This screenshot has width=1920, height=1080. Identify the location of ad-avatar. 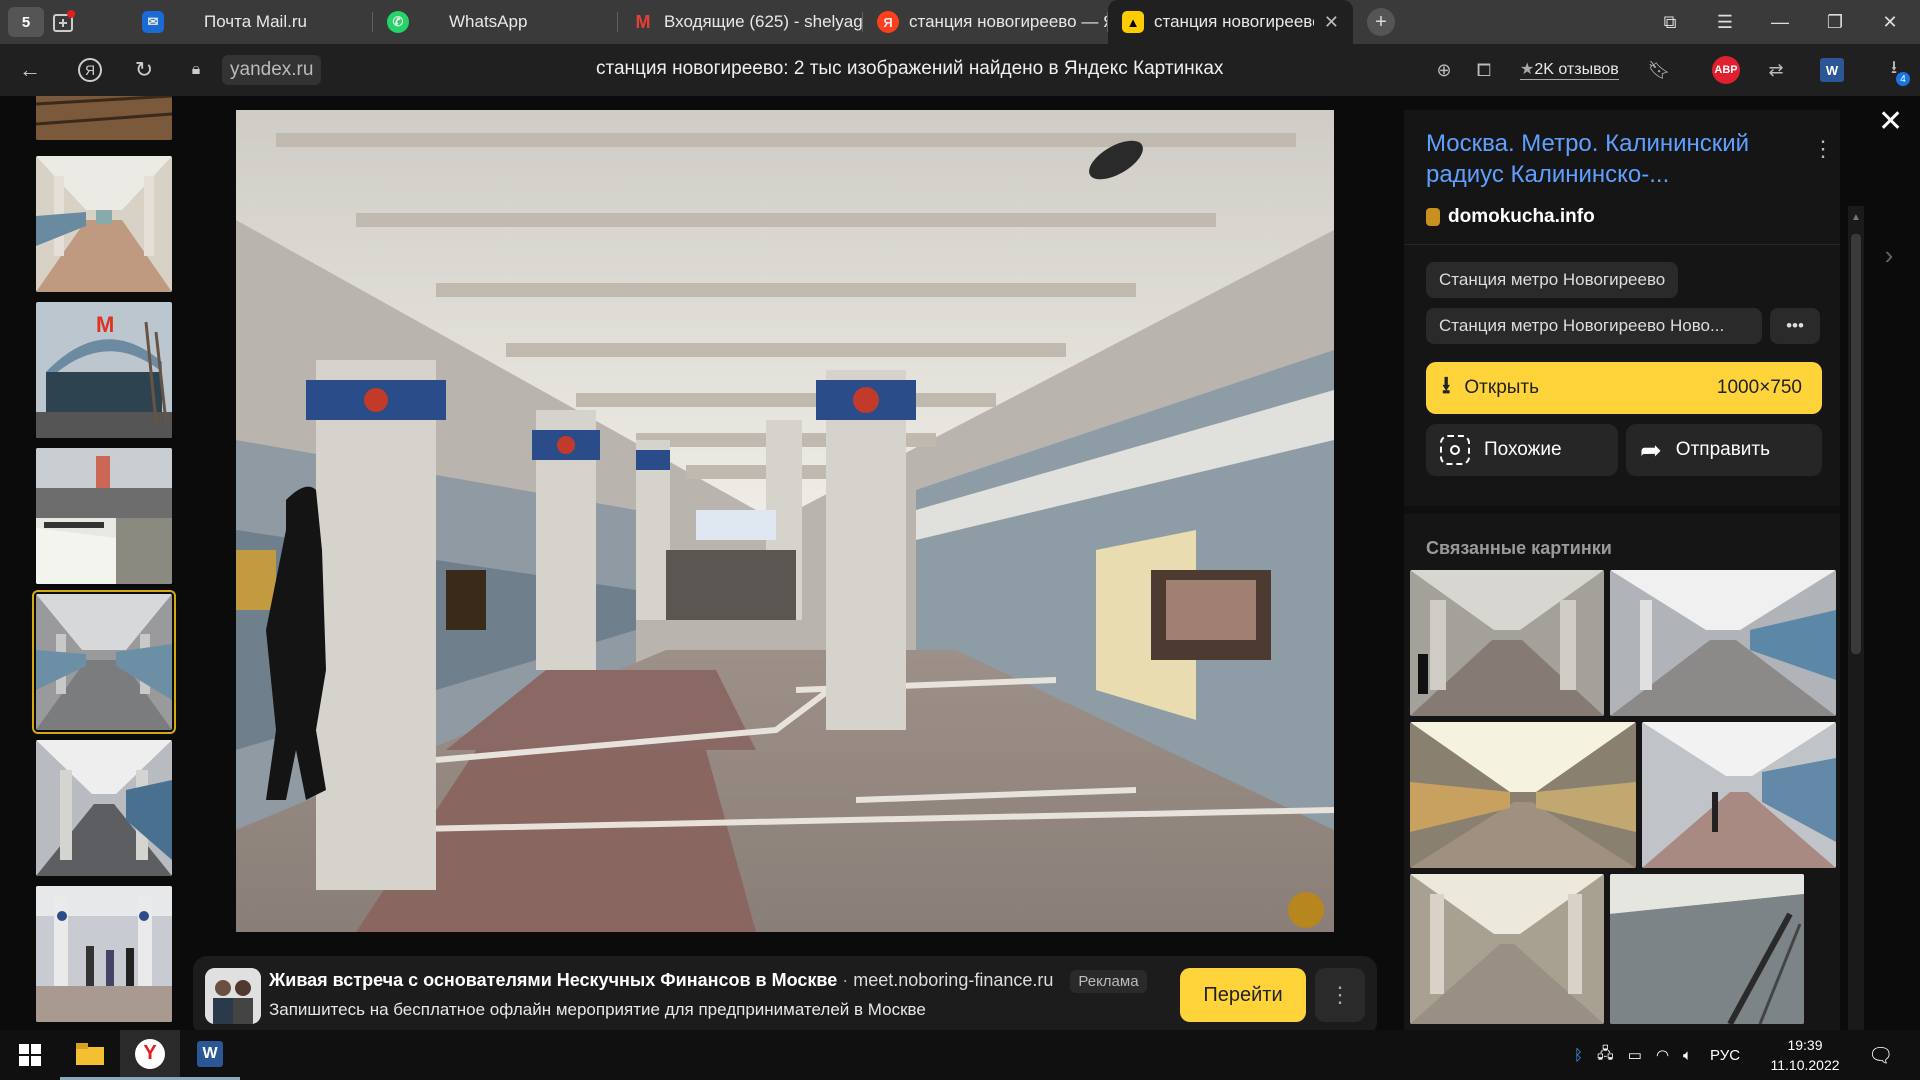
(233, 996).